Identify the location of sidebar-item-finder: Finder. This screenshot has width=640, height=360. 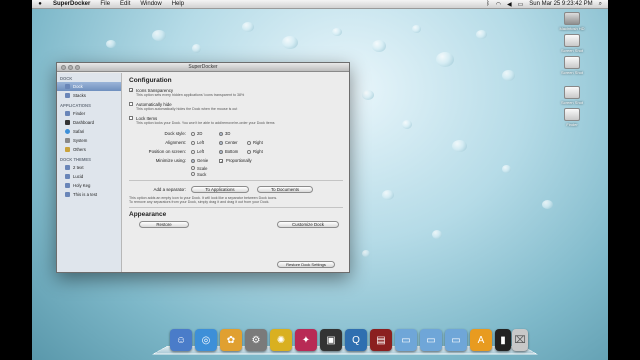
(89, 113).